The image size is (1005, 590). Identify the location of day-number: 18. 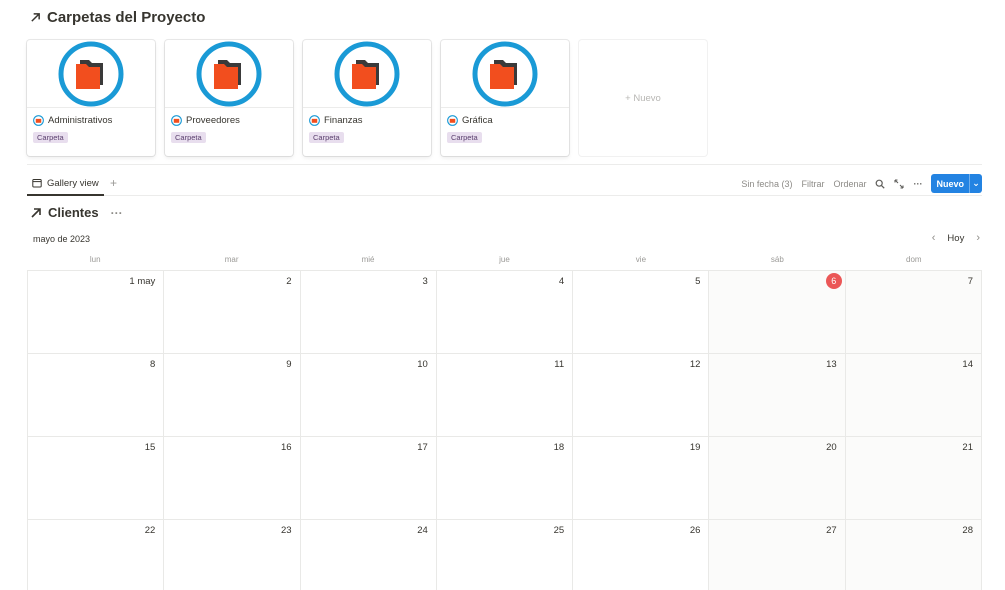
(559, 447).